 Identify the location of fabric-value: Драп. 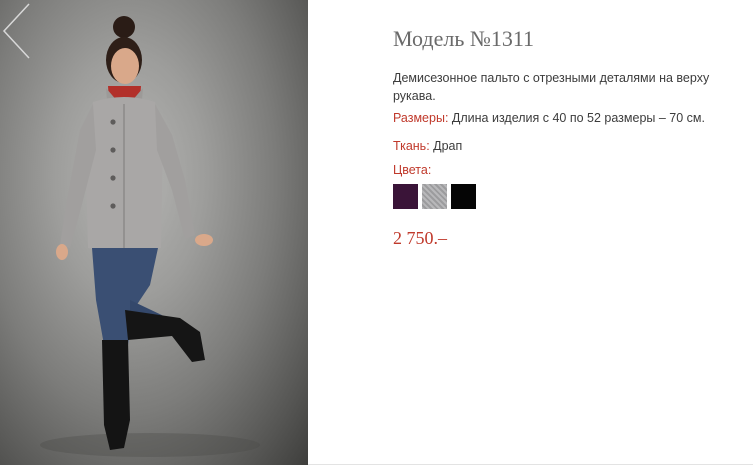
(446, 146).